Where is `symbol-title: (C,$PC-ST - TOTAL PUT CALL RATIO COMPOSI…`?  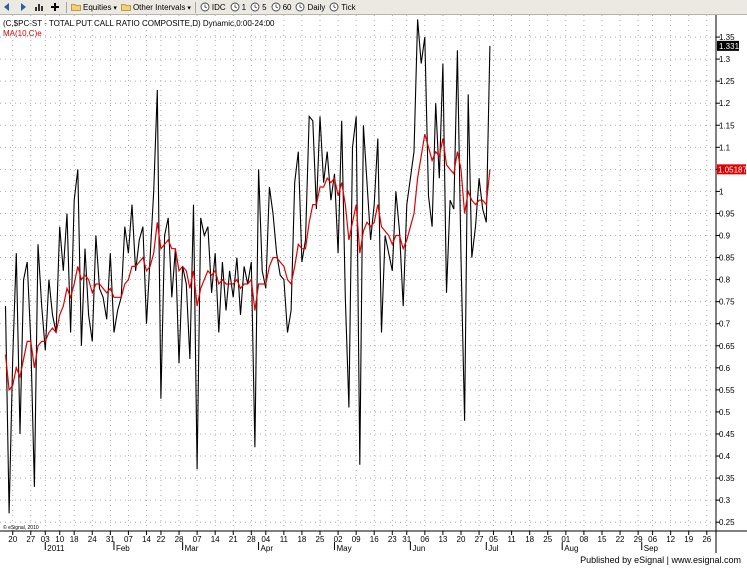
symbol-title: (C,$PC-ST - TOTAL PUT CALL RATIO COMPOSI… is located at coordinates (139, 23).